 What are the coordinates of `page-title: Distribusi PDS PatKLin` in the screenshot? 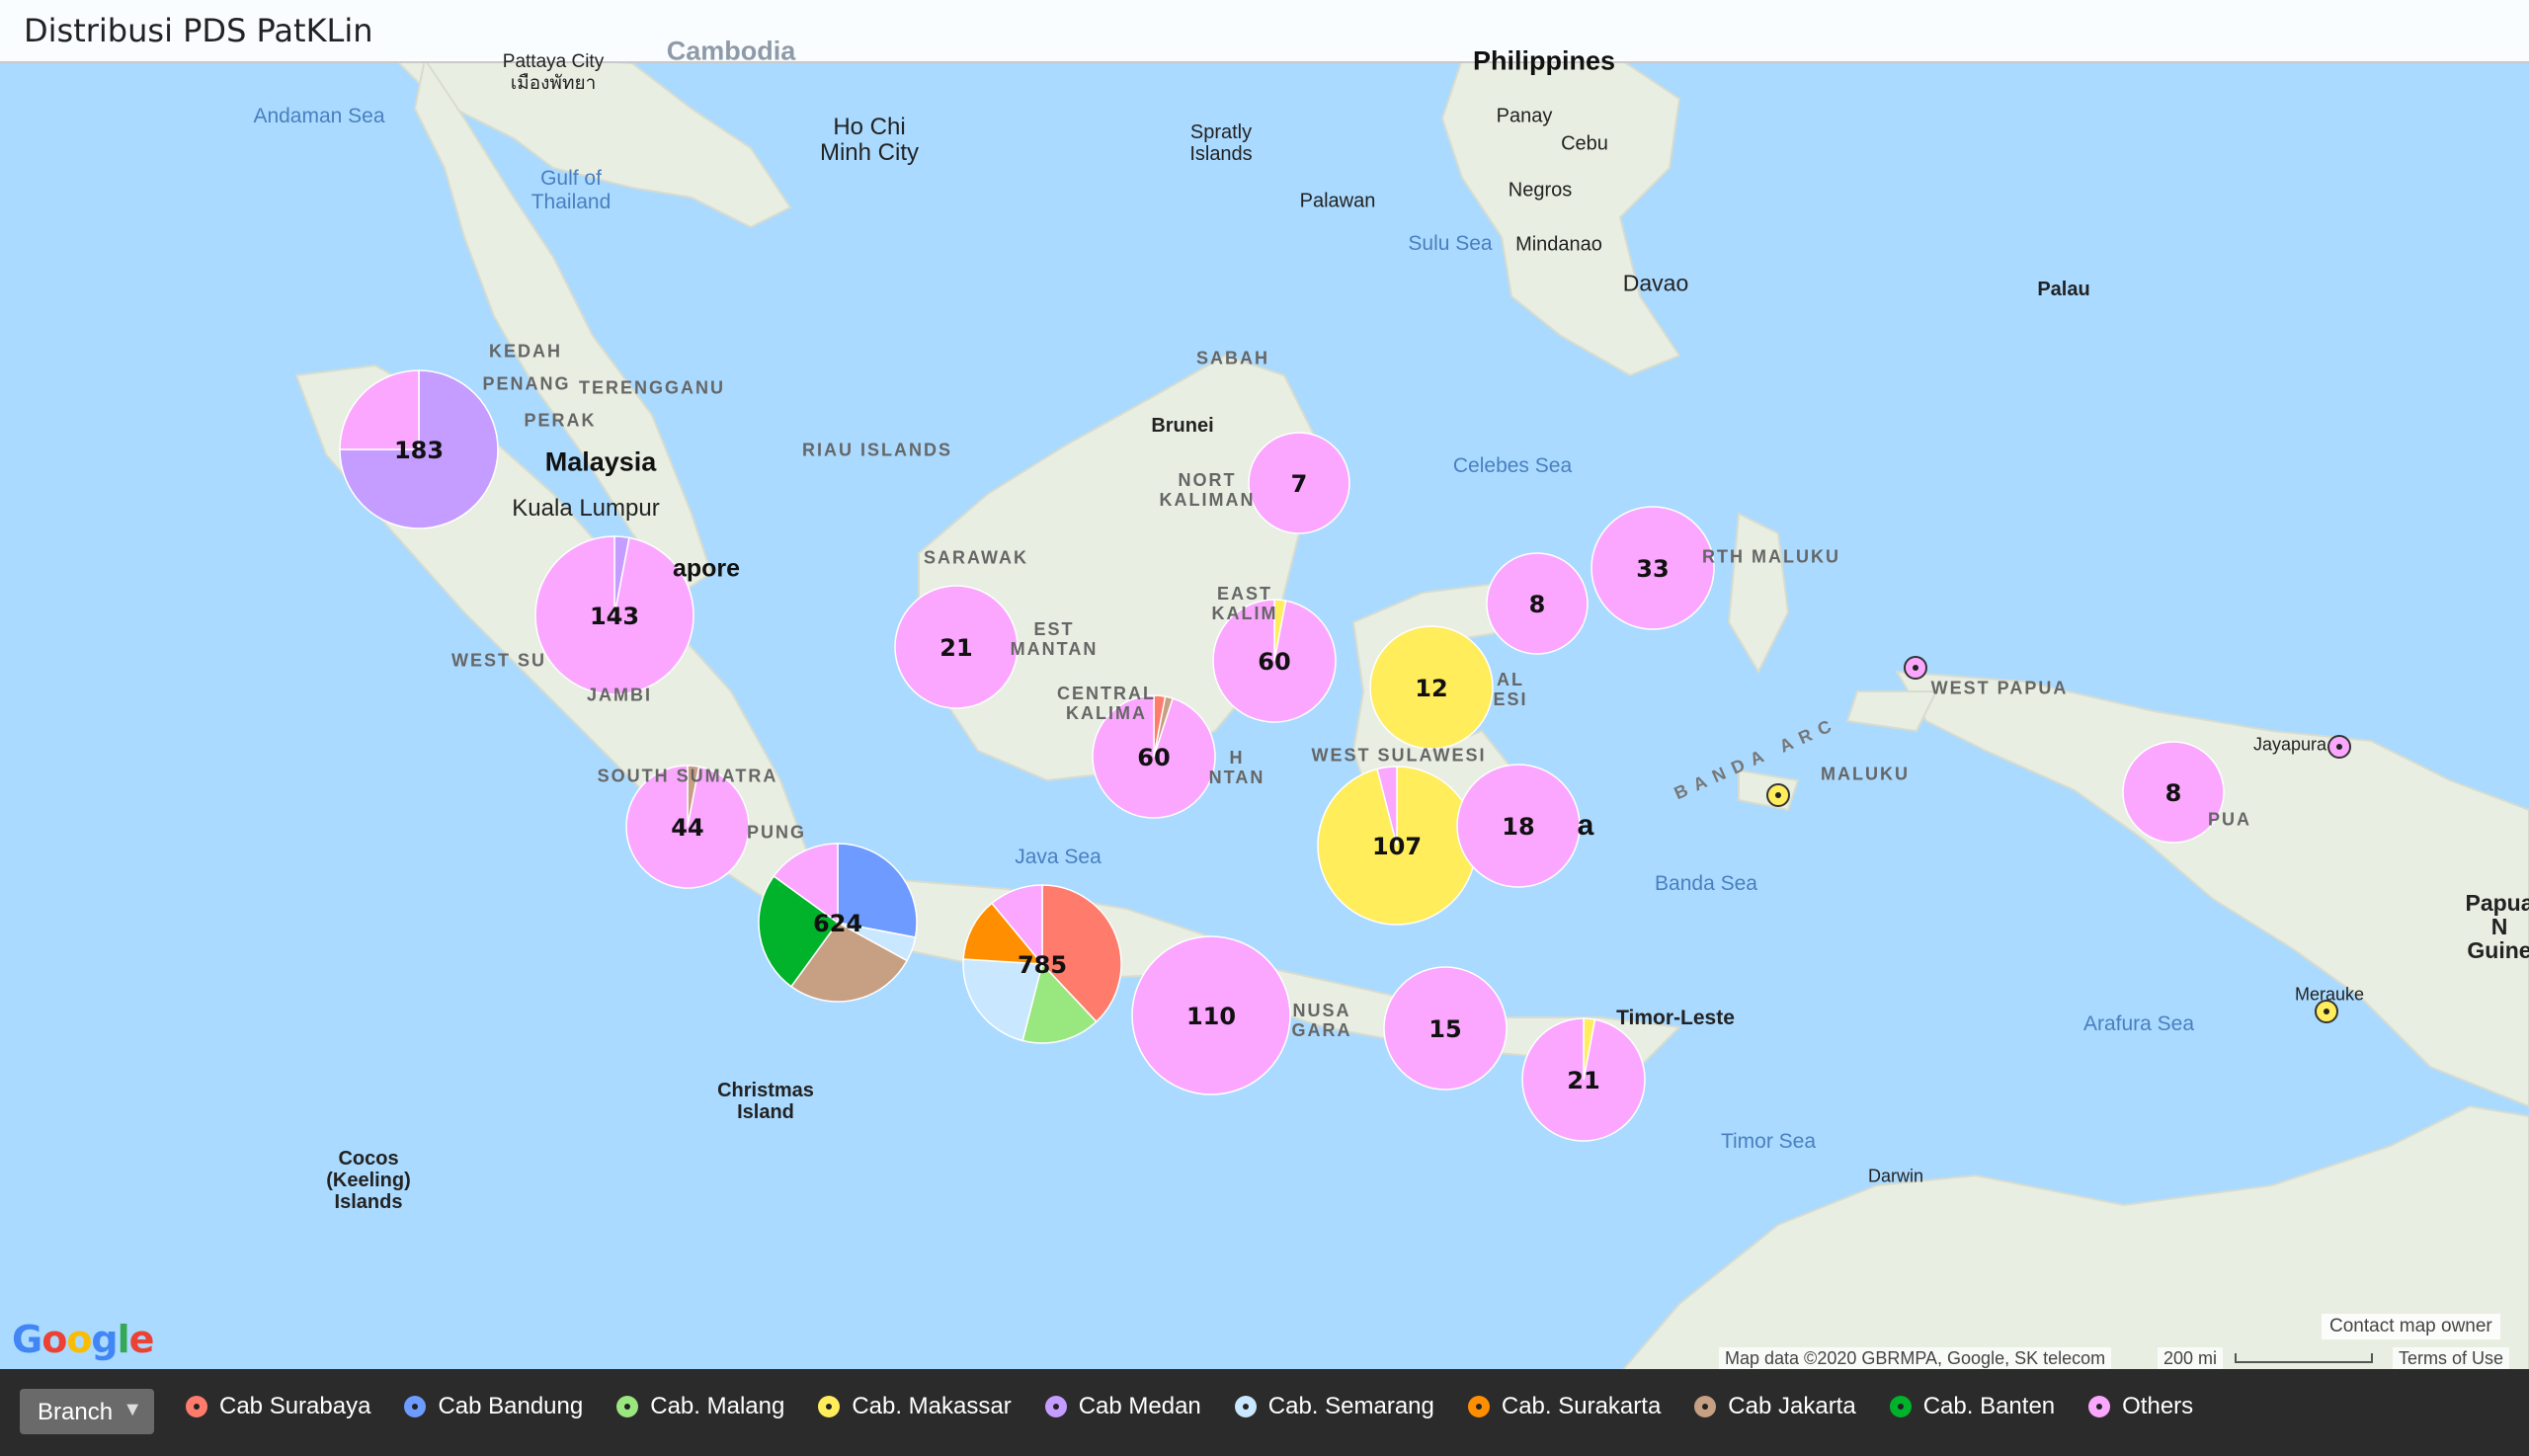 It's located at (198, 30).